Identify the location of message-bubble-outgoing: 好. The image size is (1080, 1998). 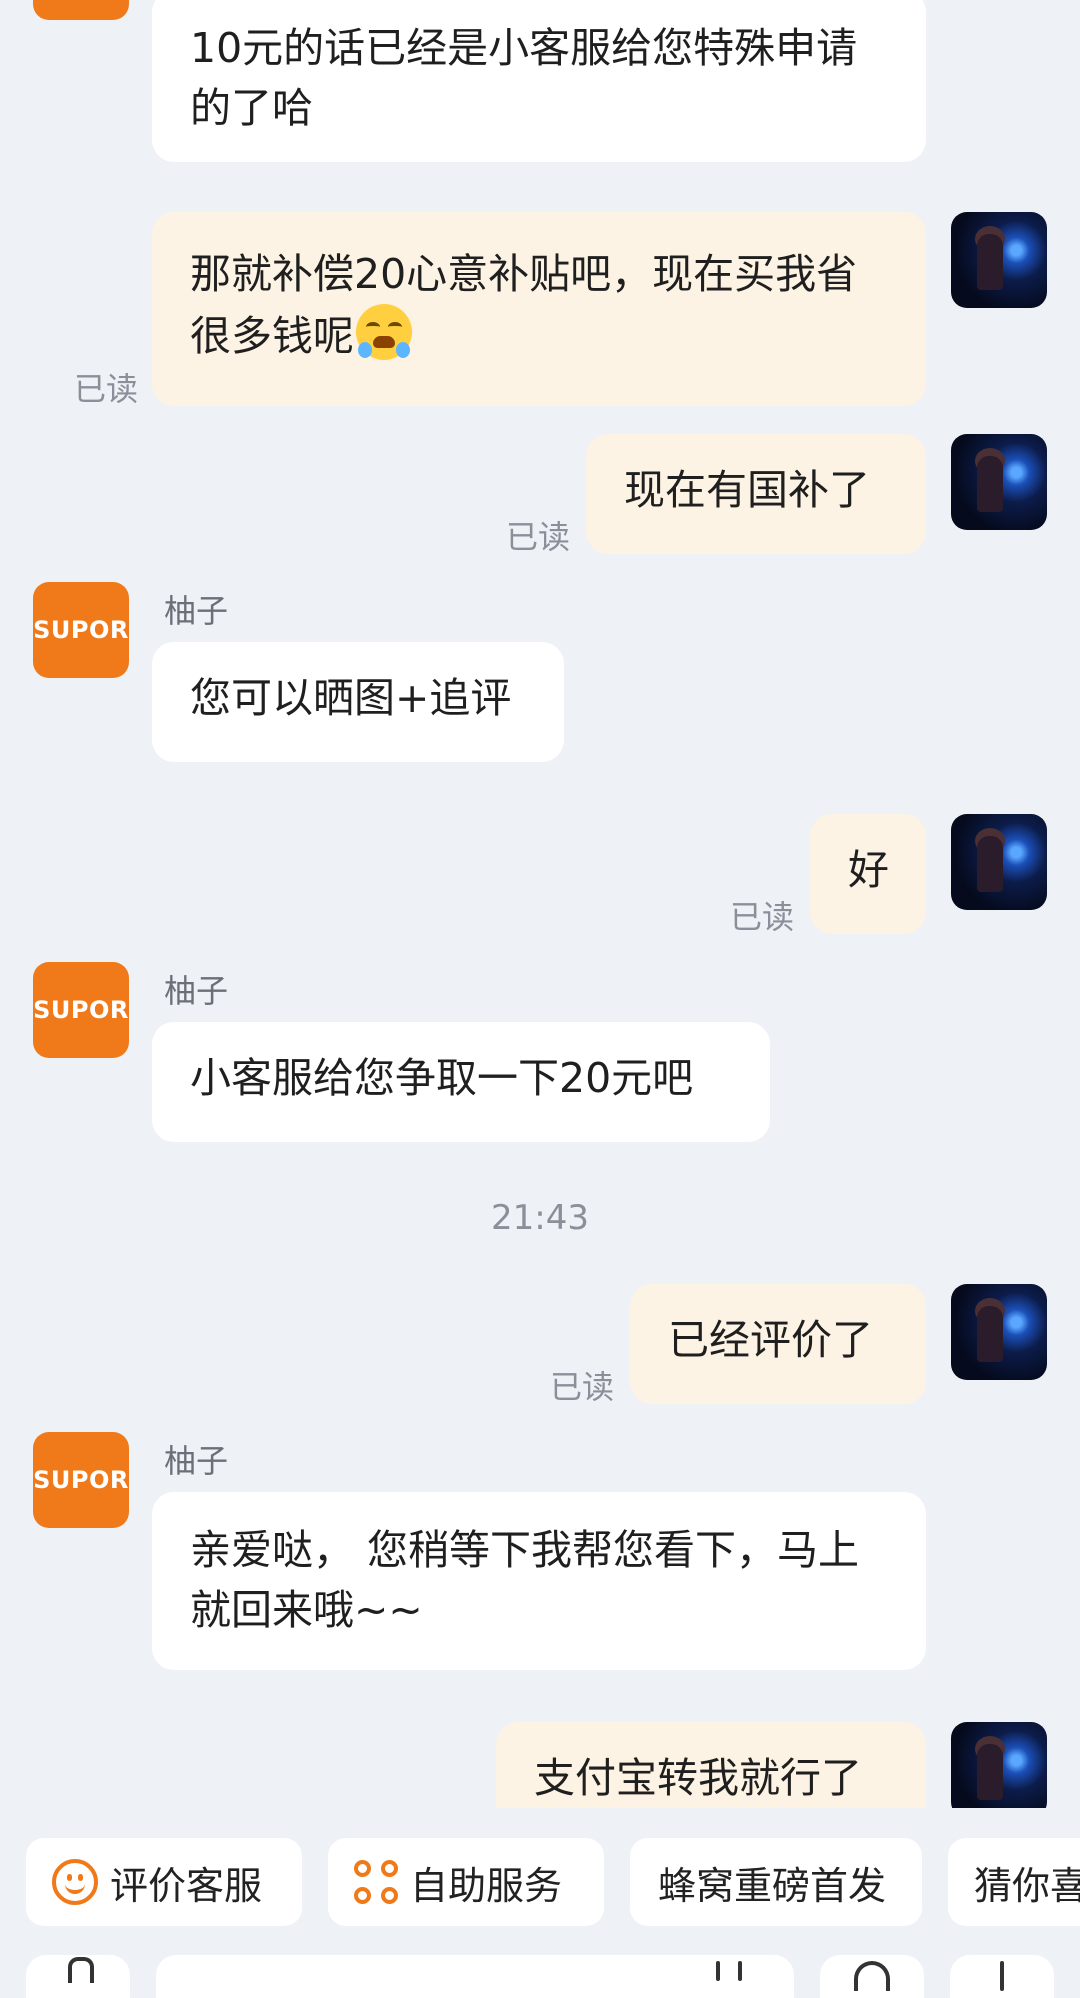
(868, 874).